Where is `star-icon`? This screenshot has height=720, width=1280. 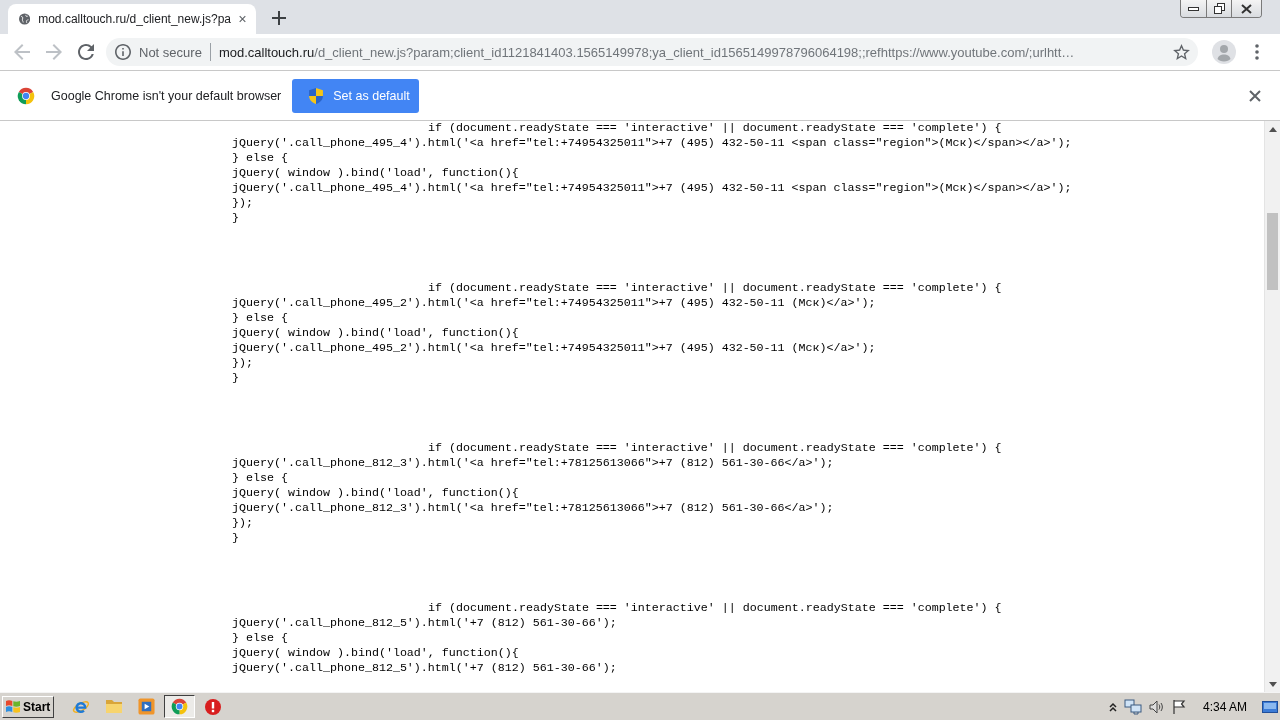
star-icon is located at coordinates (1181, 52).